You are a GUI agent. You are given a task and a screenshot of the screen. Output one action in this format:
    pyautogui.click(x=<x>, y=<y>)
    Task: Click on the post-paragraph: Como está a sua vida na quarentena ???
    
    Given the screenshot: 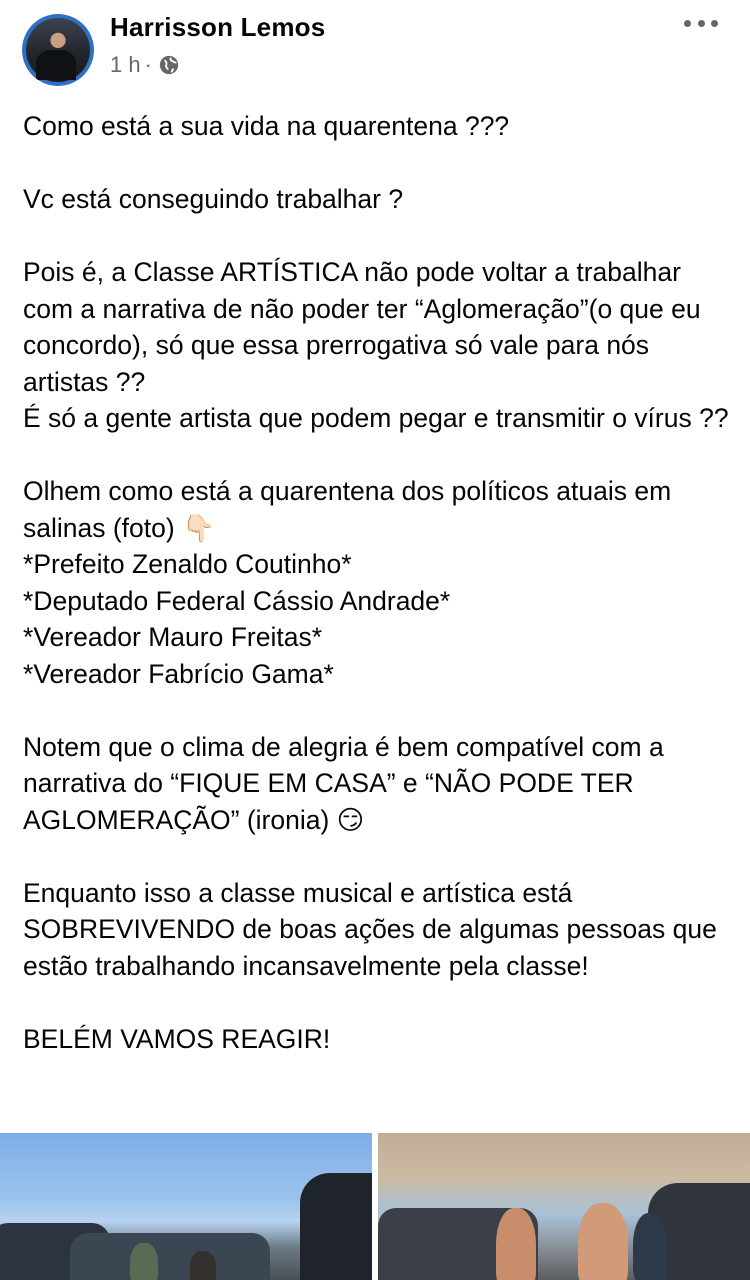 What is the action you would take?
    pyautogui.click(x=266, y=126)
    